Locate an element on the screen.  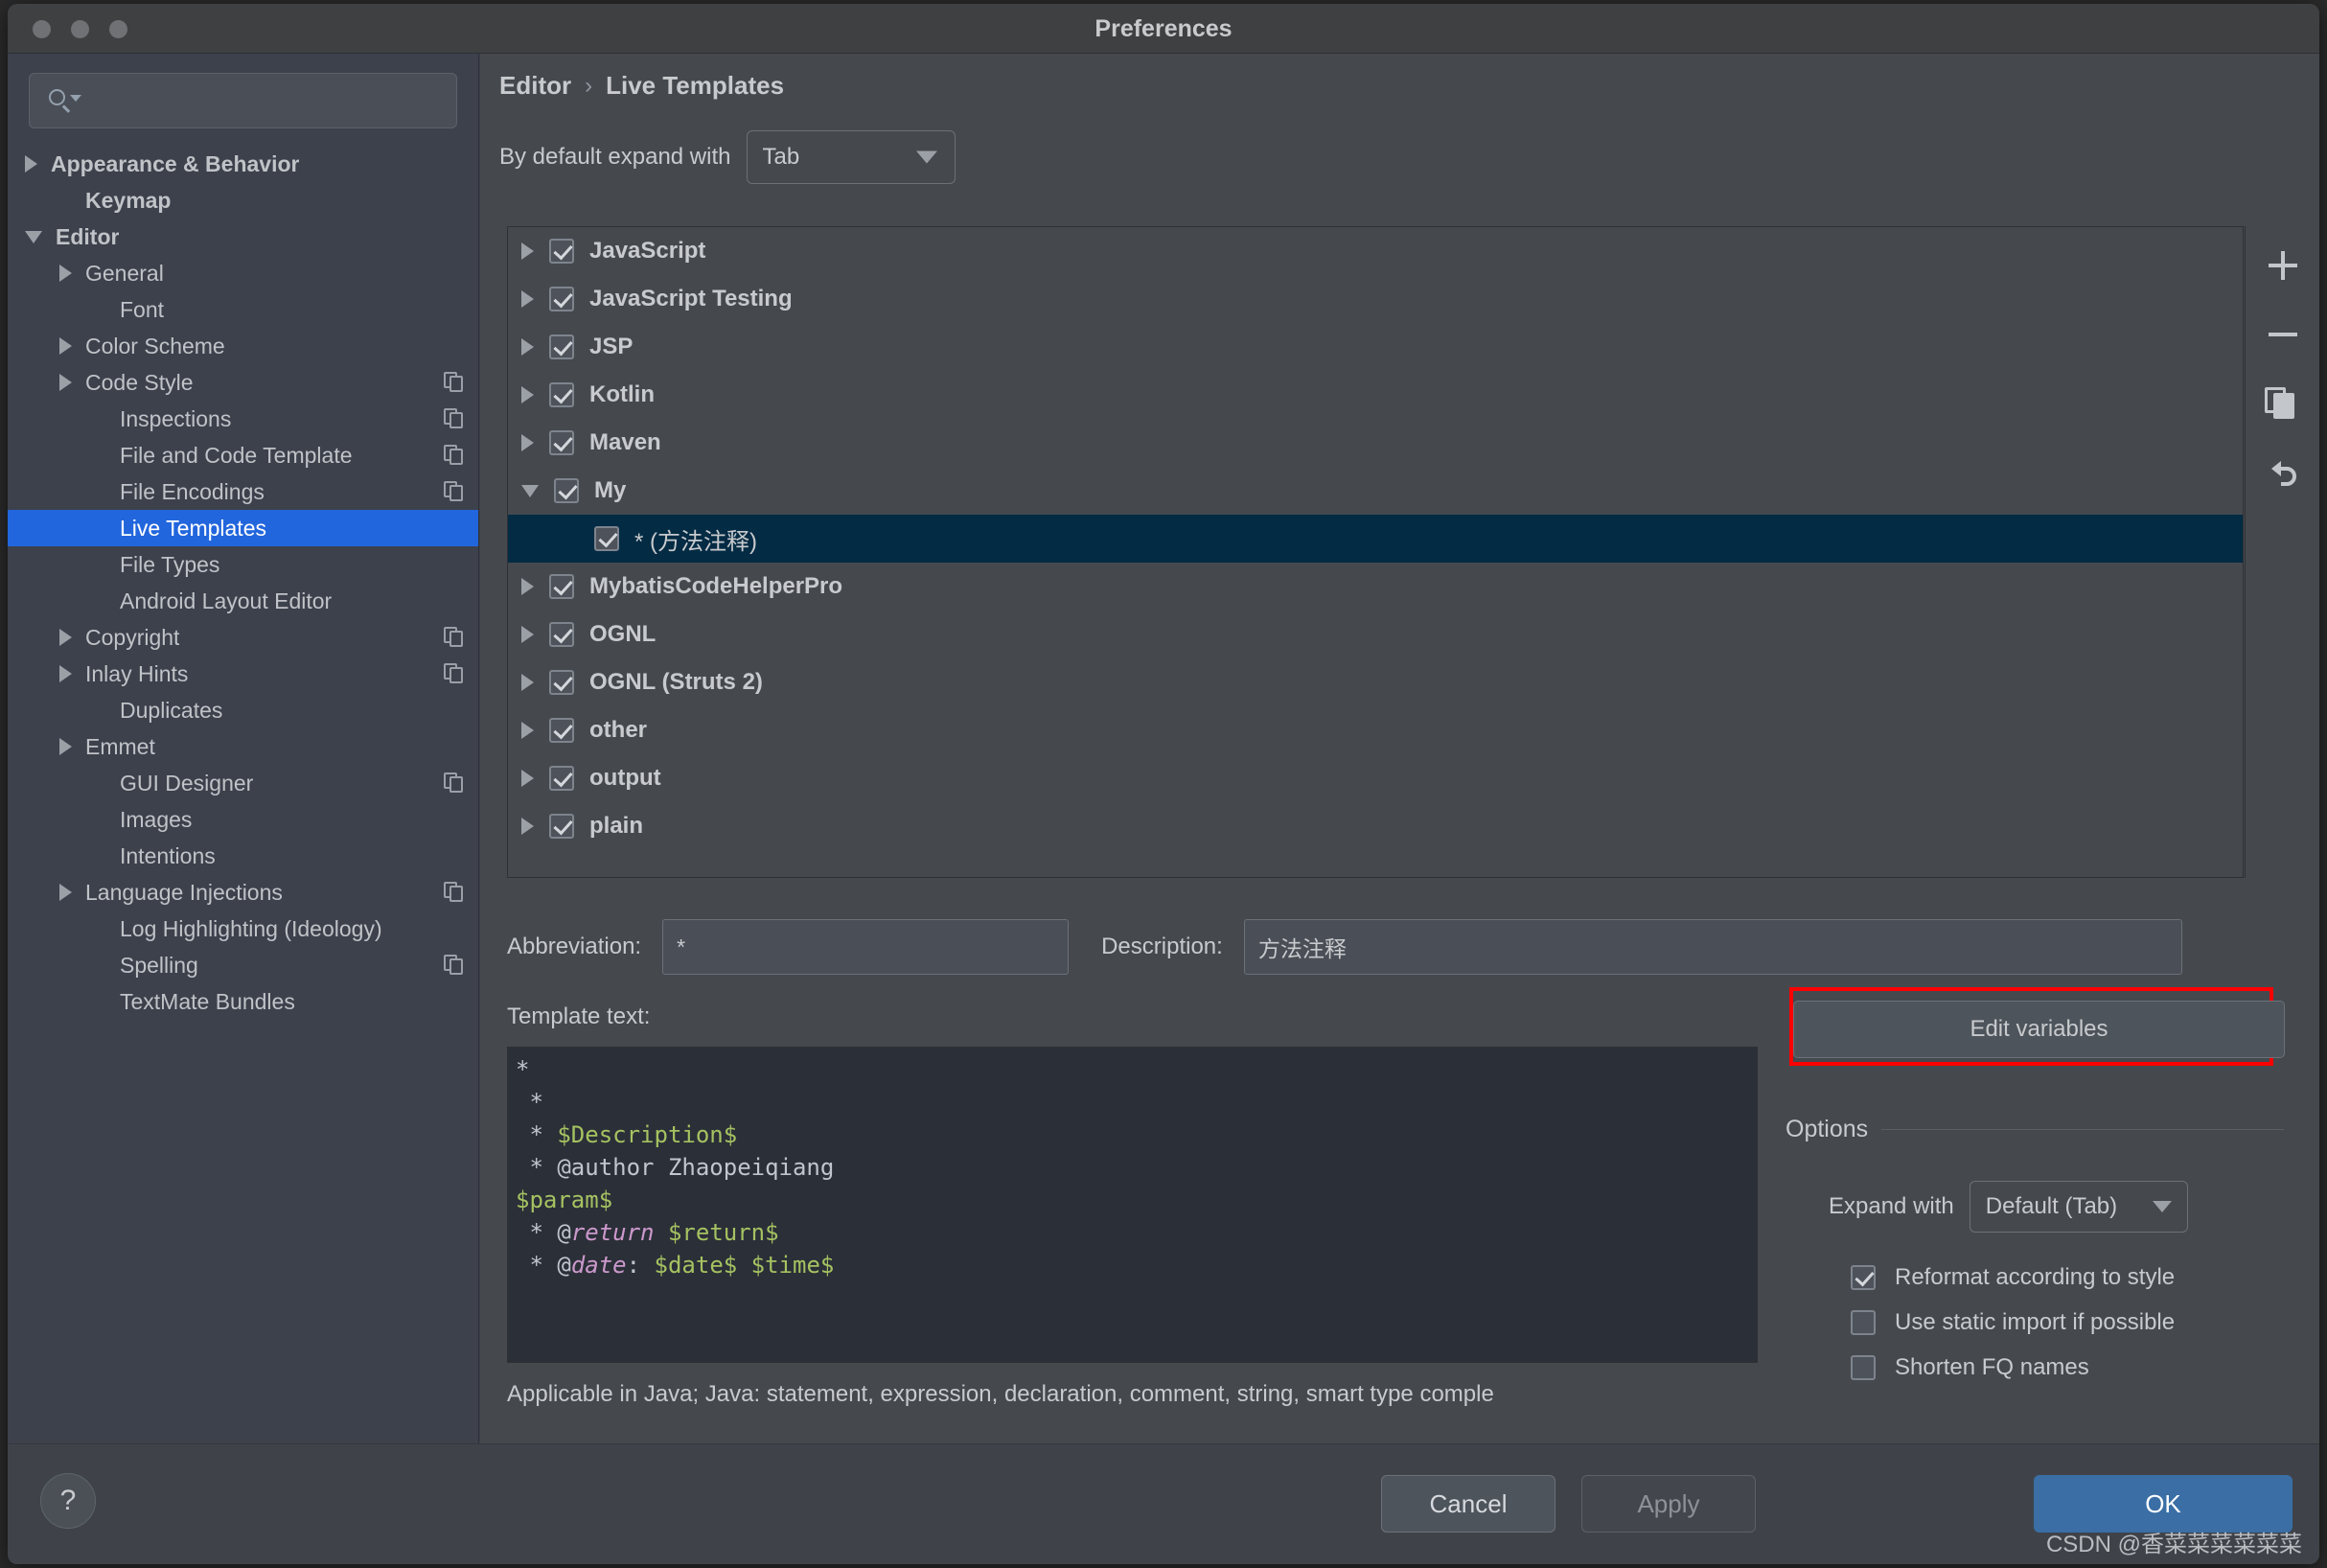
option-row: Reformat according to style is located at coordinates (2013, 1277).